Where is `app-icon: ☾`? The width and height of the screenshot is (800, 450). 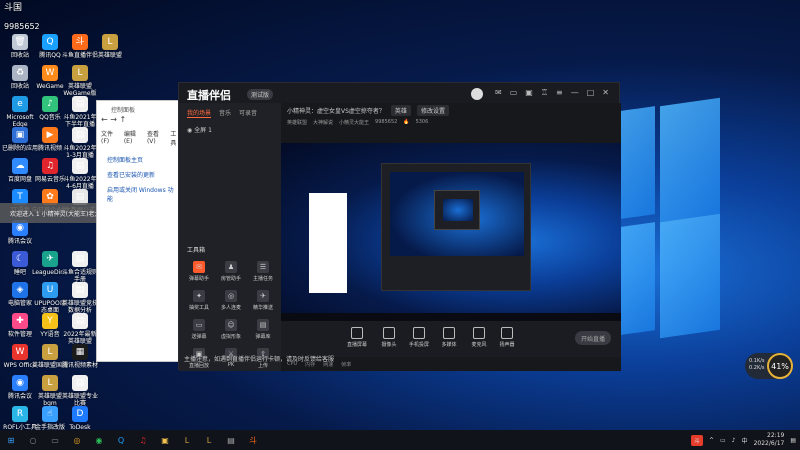 app-icon: ☾ is located at coordinates (20, 259).